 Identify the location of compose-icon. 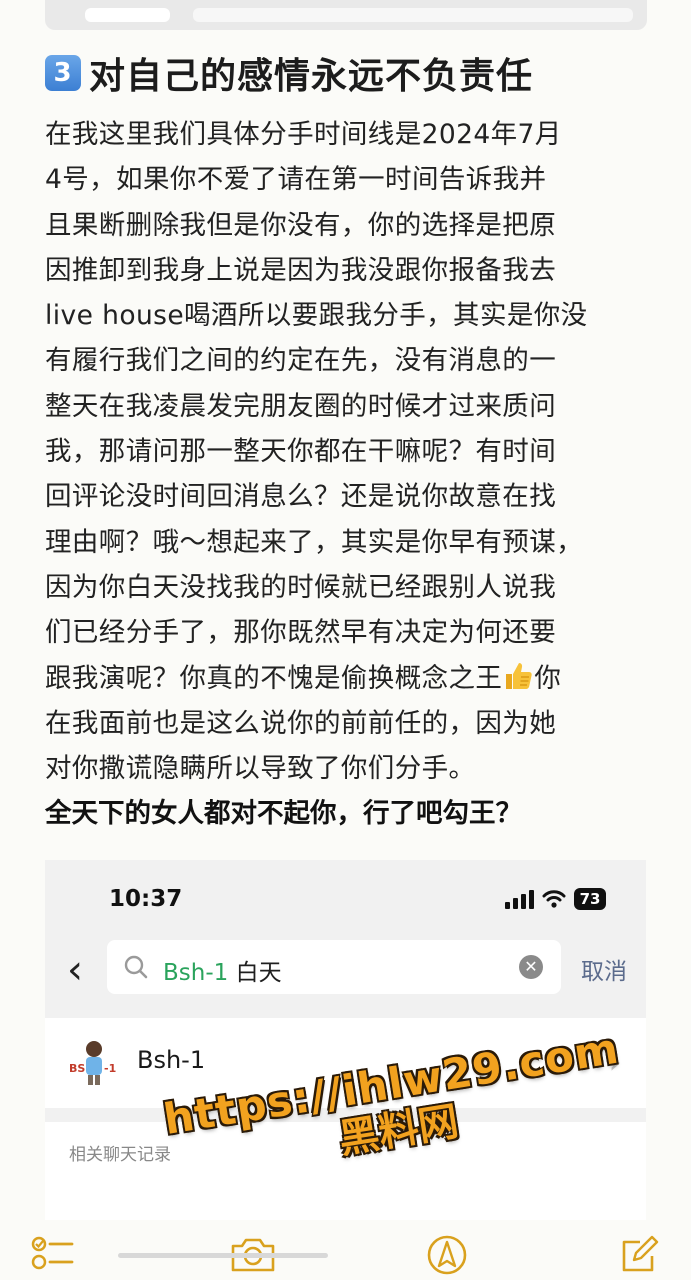
(639, 1255).